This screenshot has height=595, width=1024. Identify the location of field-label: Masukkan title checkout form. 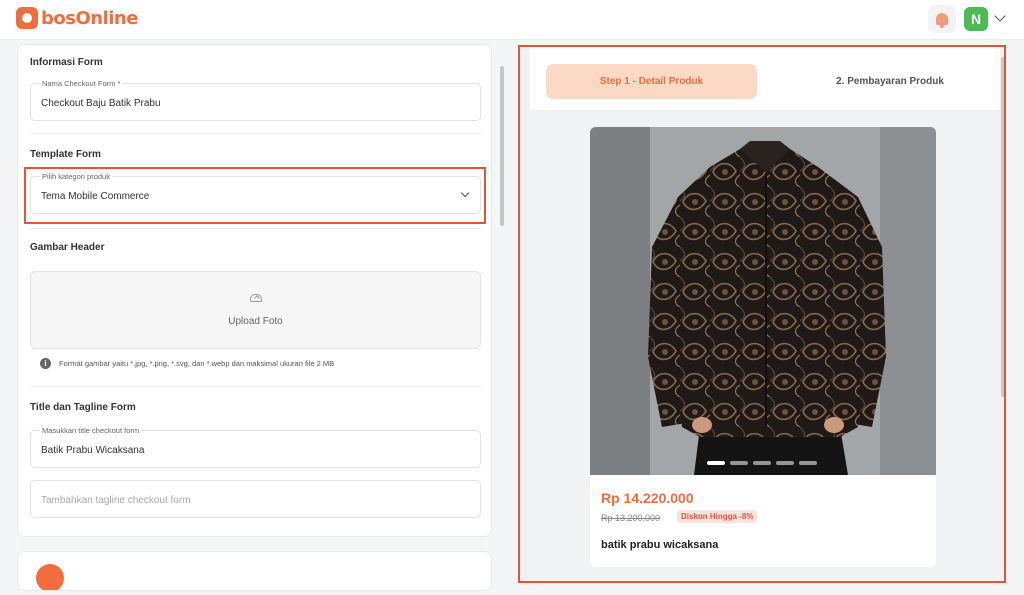
(91, 430).